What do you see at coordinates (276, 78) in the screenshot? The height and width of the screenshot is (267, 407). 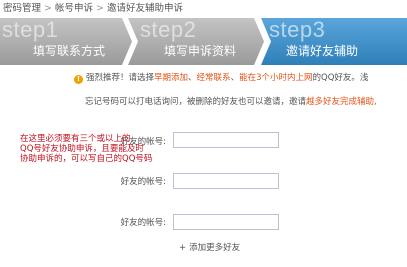 I see `tip-highlight-online: 能在3个小时内上网` at bounding box center [276, 78].